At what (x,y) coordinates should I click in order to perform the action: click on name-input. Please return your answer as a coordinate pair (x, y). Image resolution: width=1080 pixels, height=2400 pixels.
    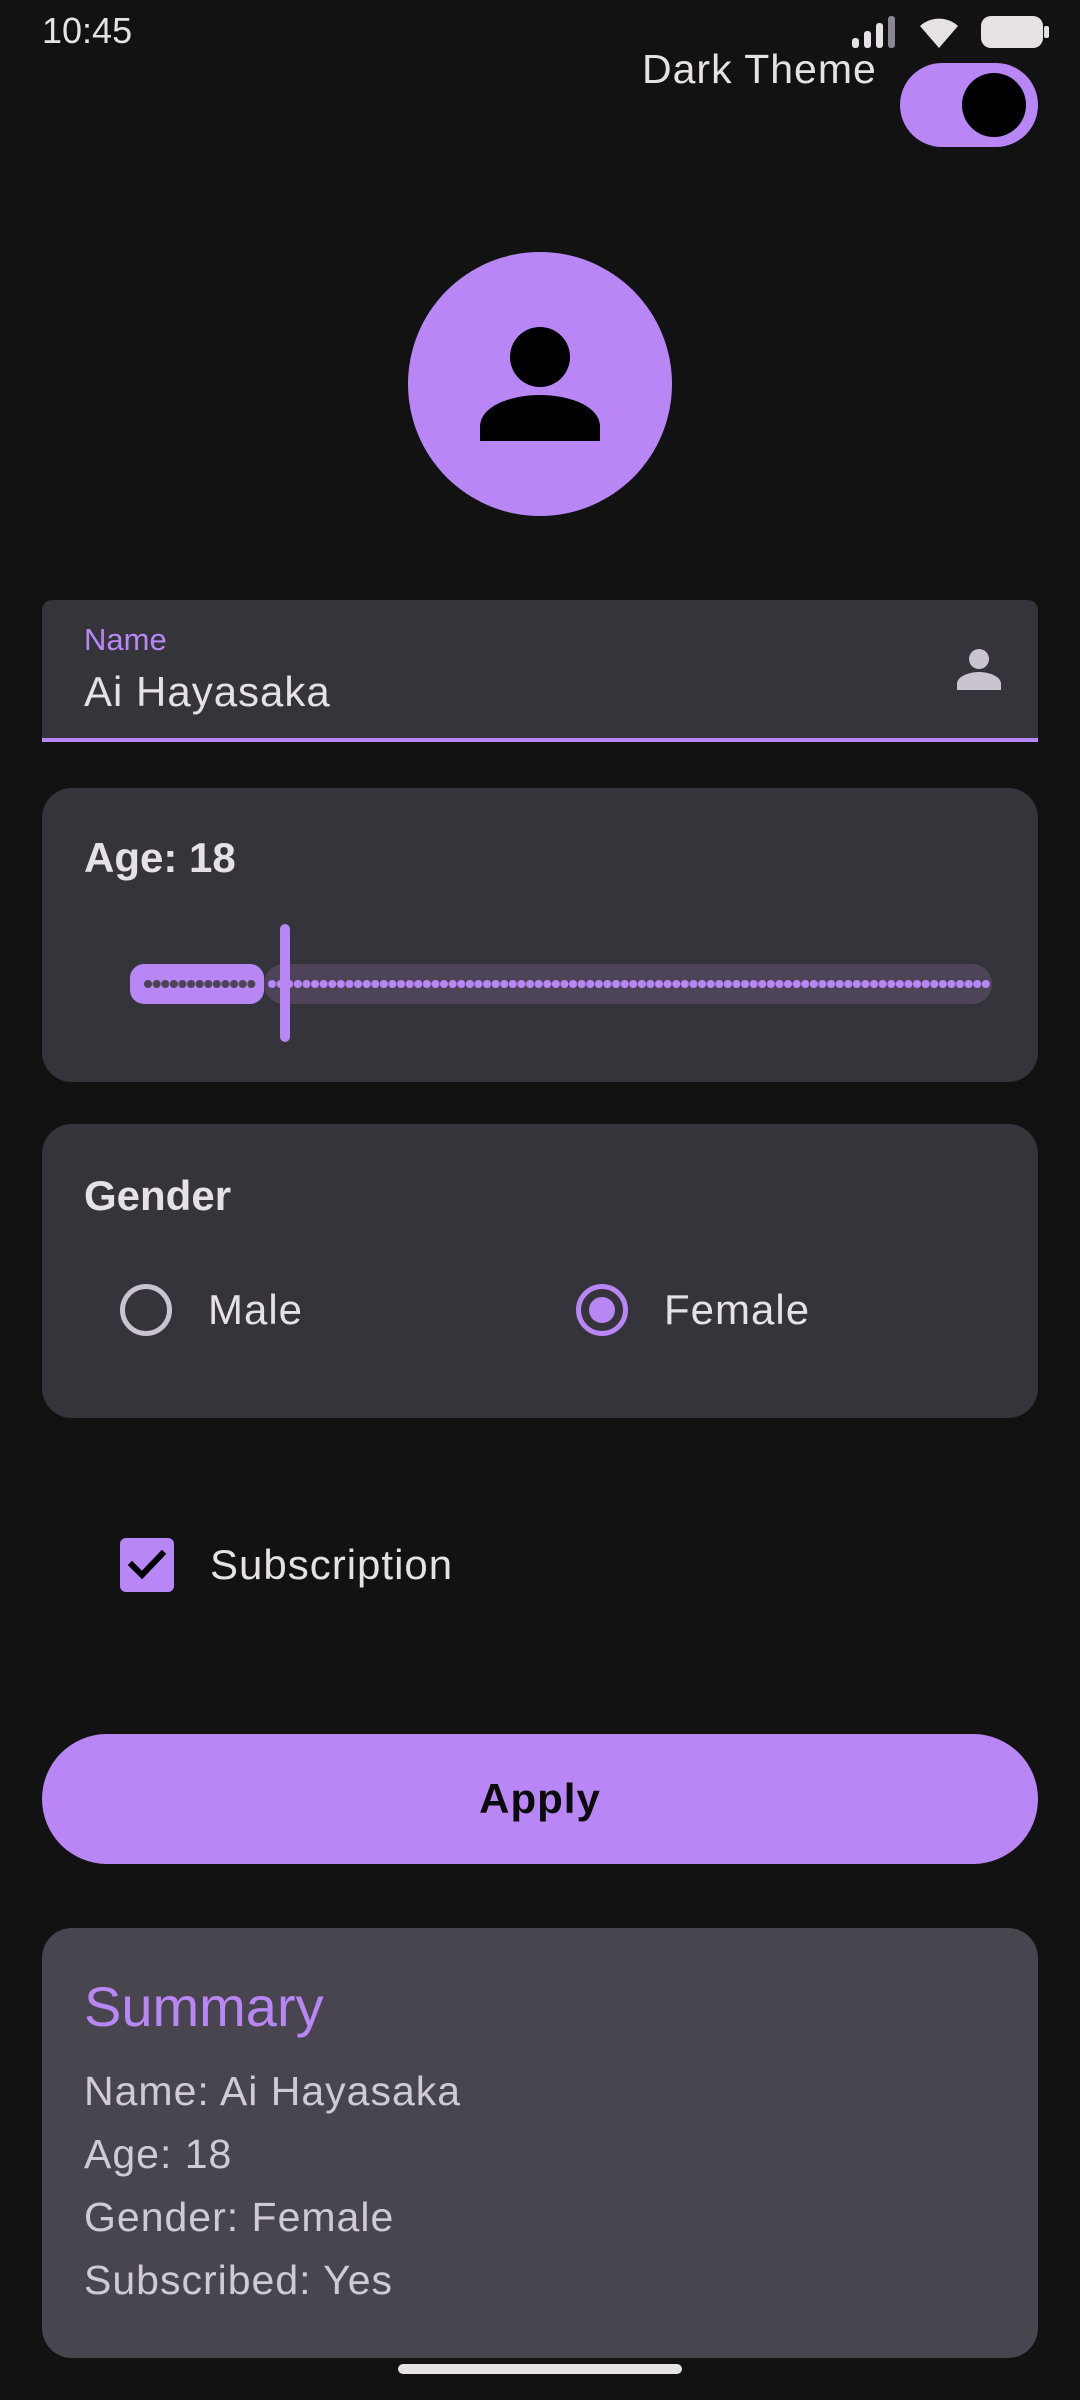
    Looking at the image, I should click on (484, 692).